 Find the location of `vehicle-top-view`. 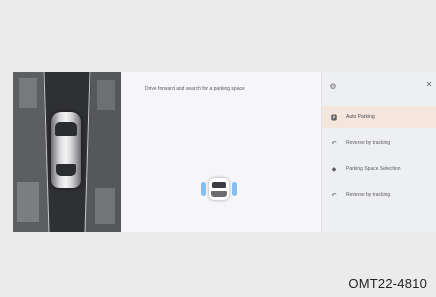

vehicle-top-view is located at coordinates (66, 150).